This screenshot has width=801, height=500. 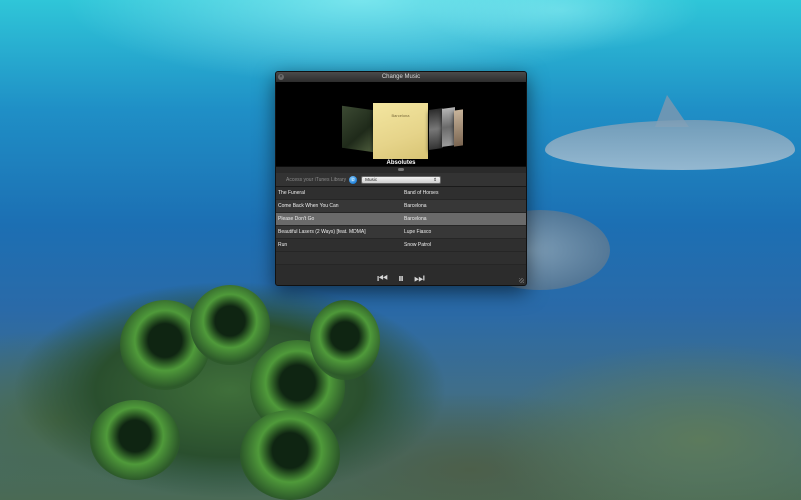 I want to click on album-art-text: Barcelona, so click(x=400, y=115).